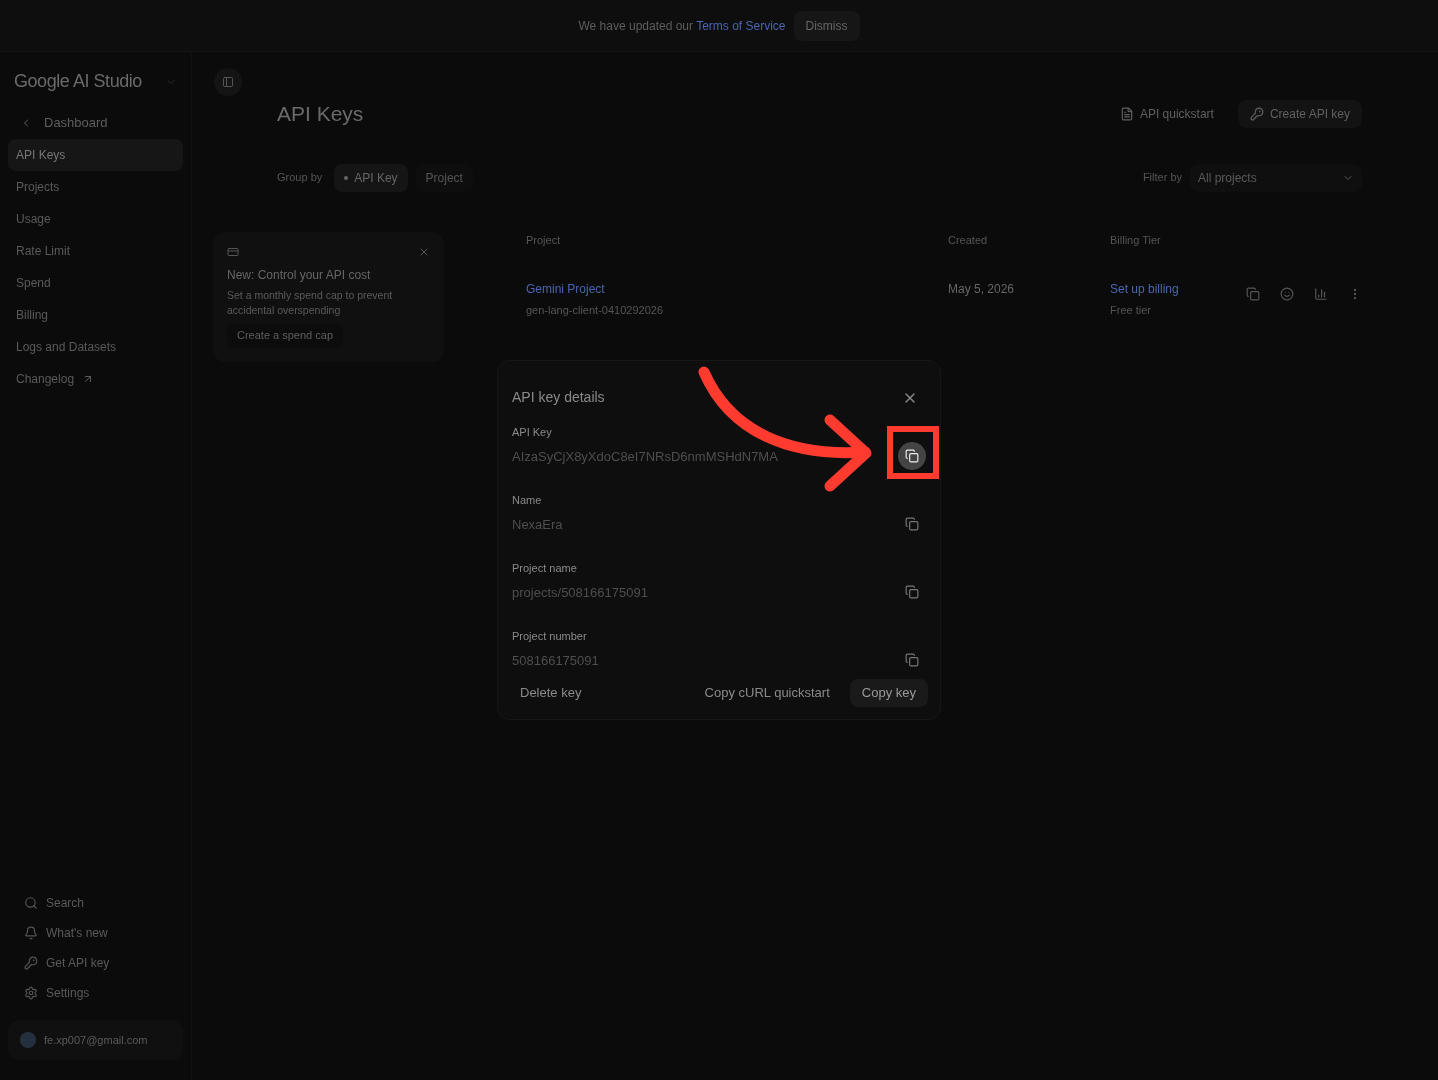  Describe the element at coordinates (320, 114) in the screenshot. I see `page-title: API Keys` at that location.